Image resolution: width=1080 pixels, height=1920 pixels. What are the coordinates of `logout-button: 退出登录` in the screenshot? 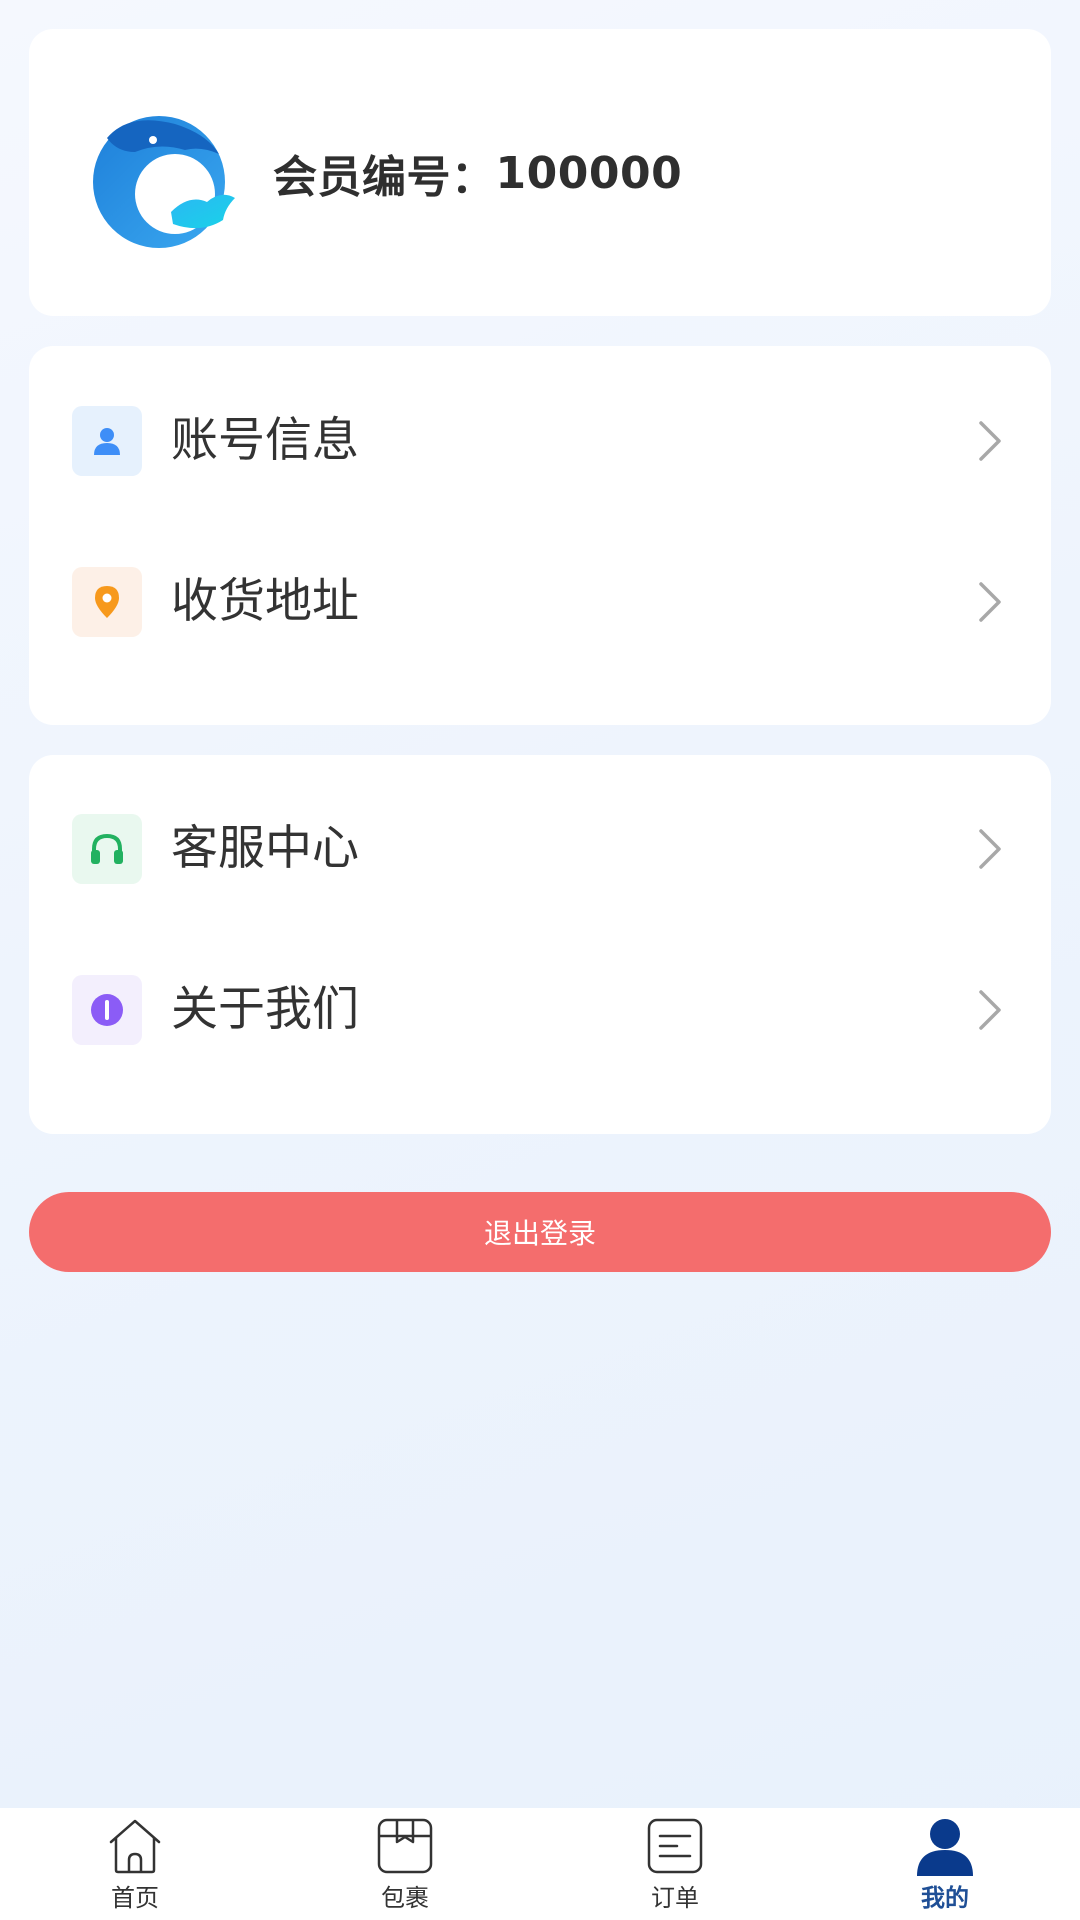 It's located at (540, 1232).